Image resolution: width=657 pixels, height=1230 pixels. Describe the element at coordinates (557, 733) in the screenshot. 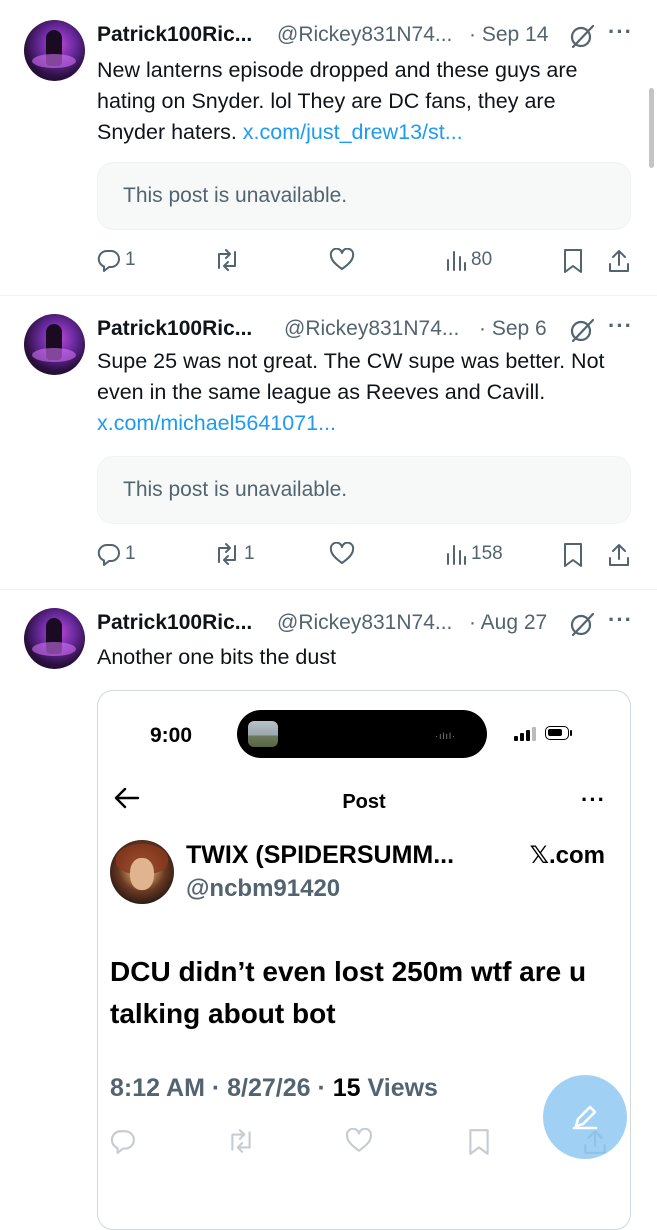

I see `battery-icon` at that location.